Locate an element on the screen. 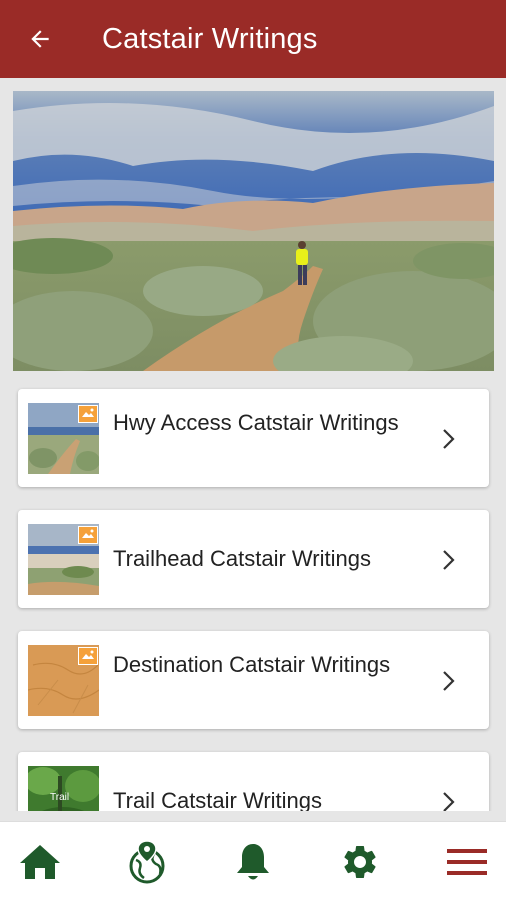  list-item: Trail Trail Catstair Writings is located at coordinates (253, 781).